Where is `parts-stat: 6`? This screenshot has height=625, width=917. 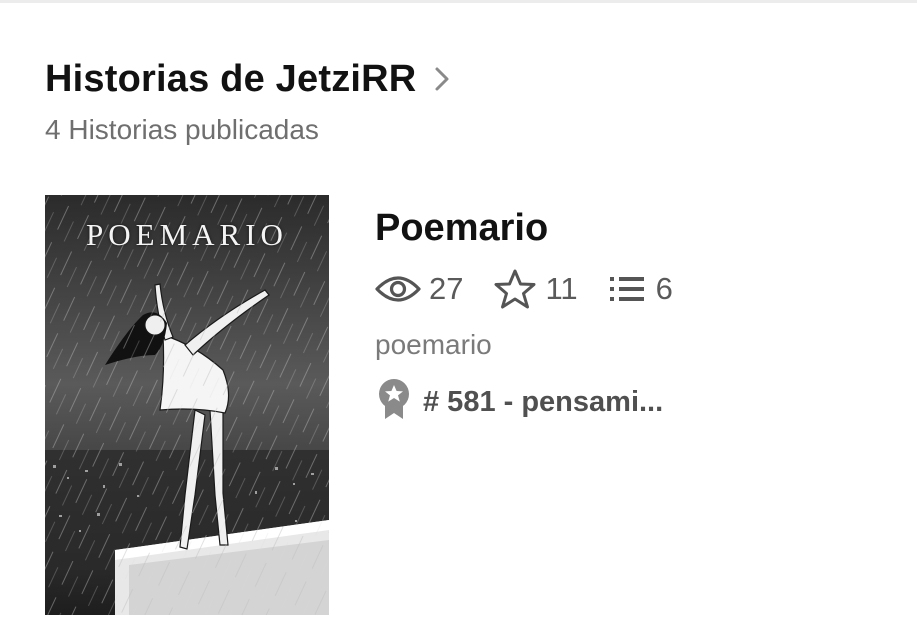 parts-stat: 6 is located at coordinates (640, 289).